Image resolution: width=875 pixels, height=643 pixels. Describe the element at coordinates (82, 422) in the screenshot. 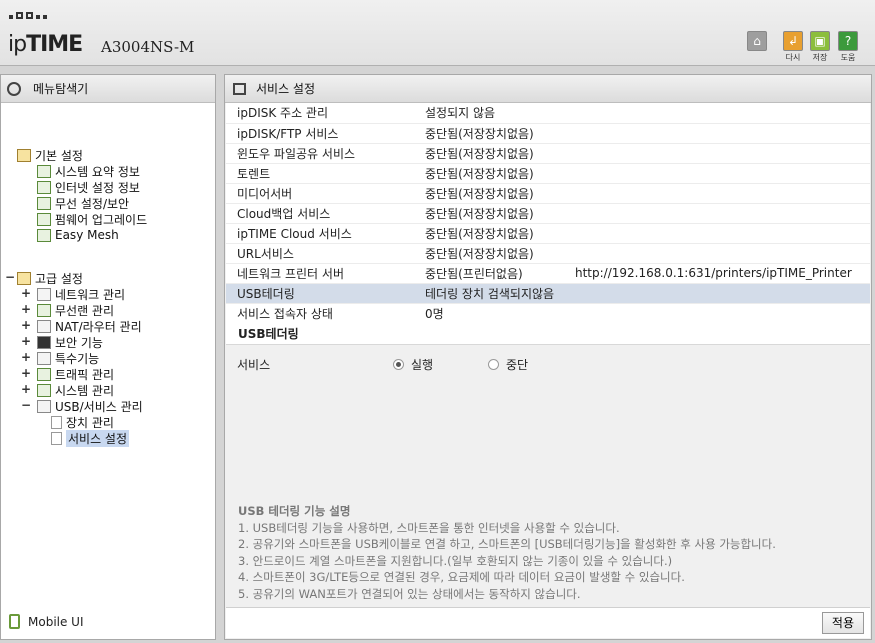

I see `sidebar-item-device-manage: 장치 관리` at that location.